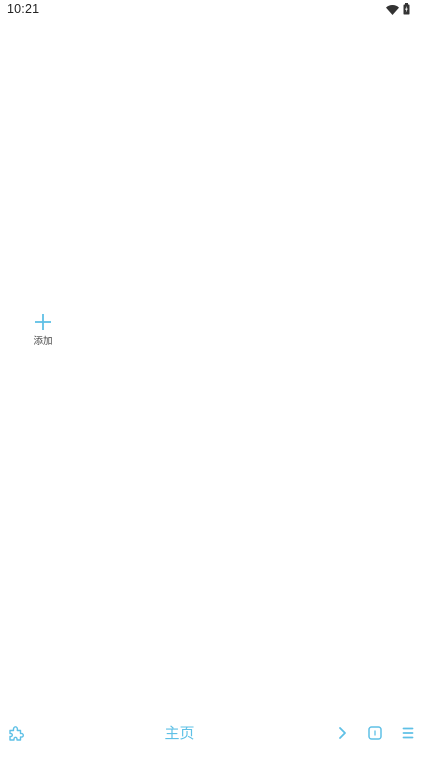 This screenshot has height=757, width=425. I want to click on wifi-icon, so click(392, 9).